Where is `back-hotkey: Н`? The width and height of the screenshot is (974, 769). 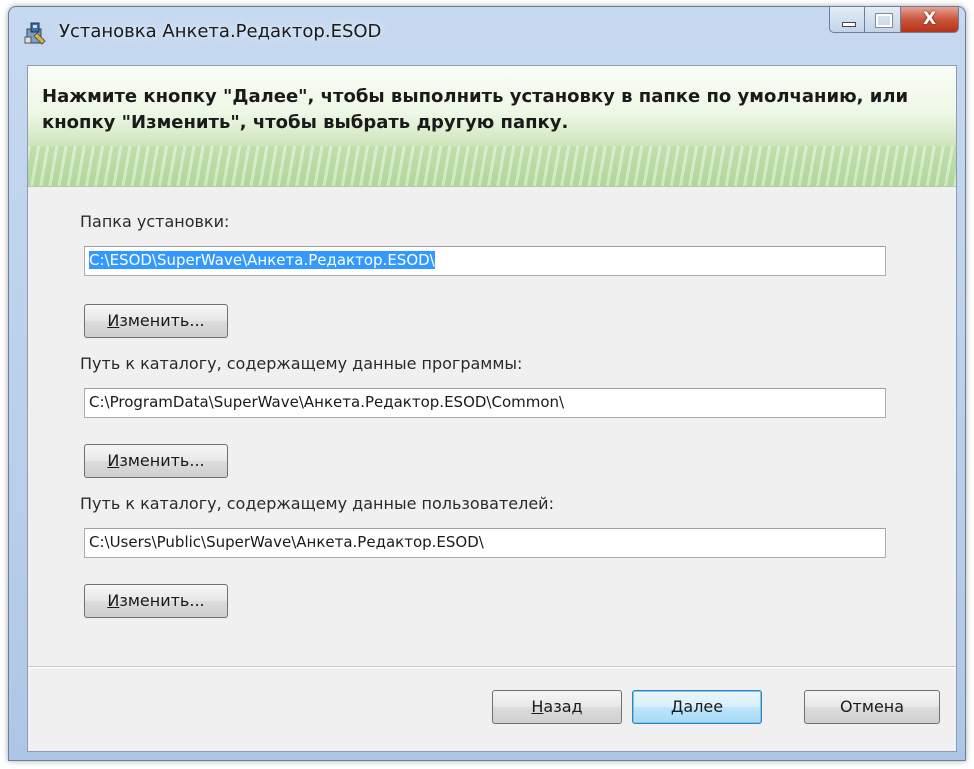 back-hotkey: Н is located at coordinates (537, 706).